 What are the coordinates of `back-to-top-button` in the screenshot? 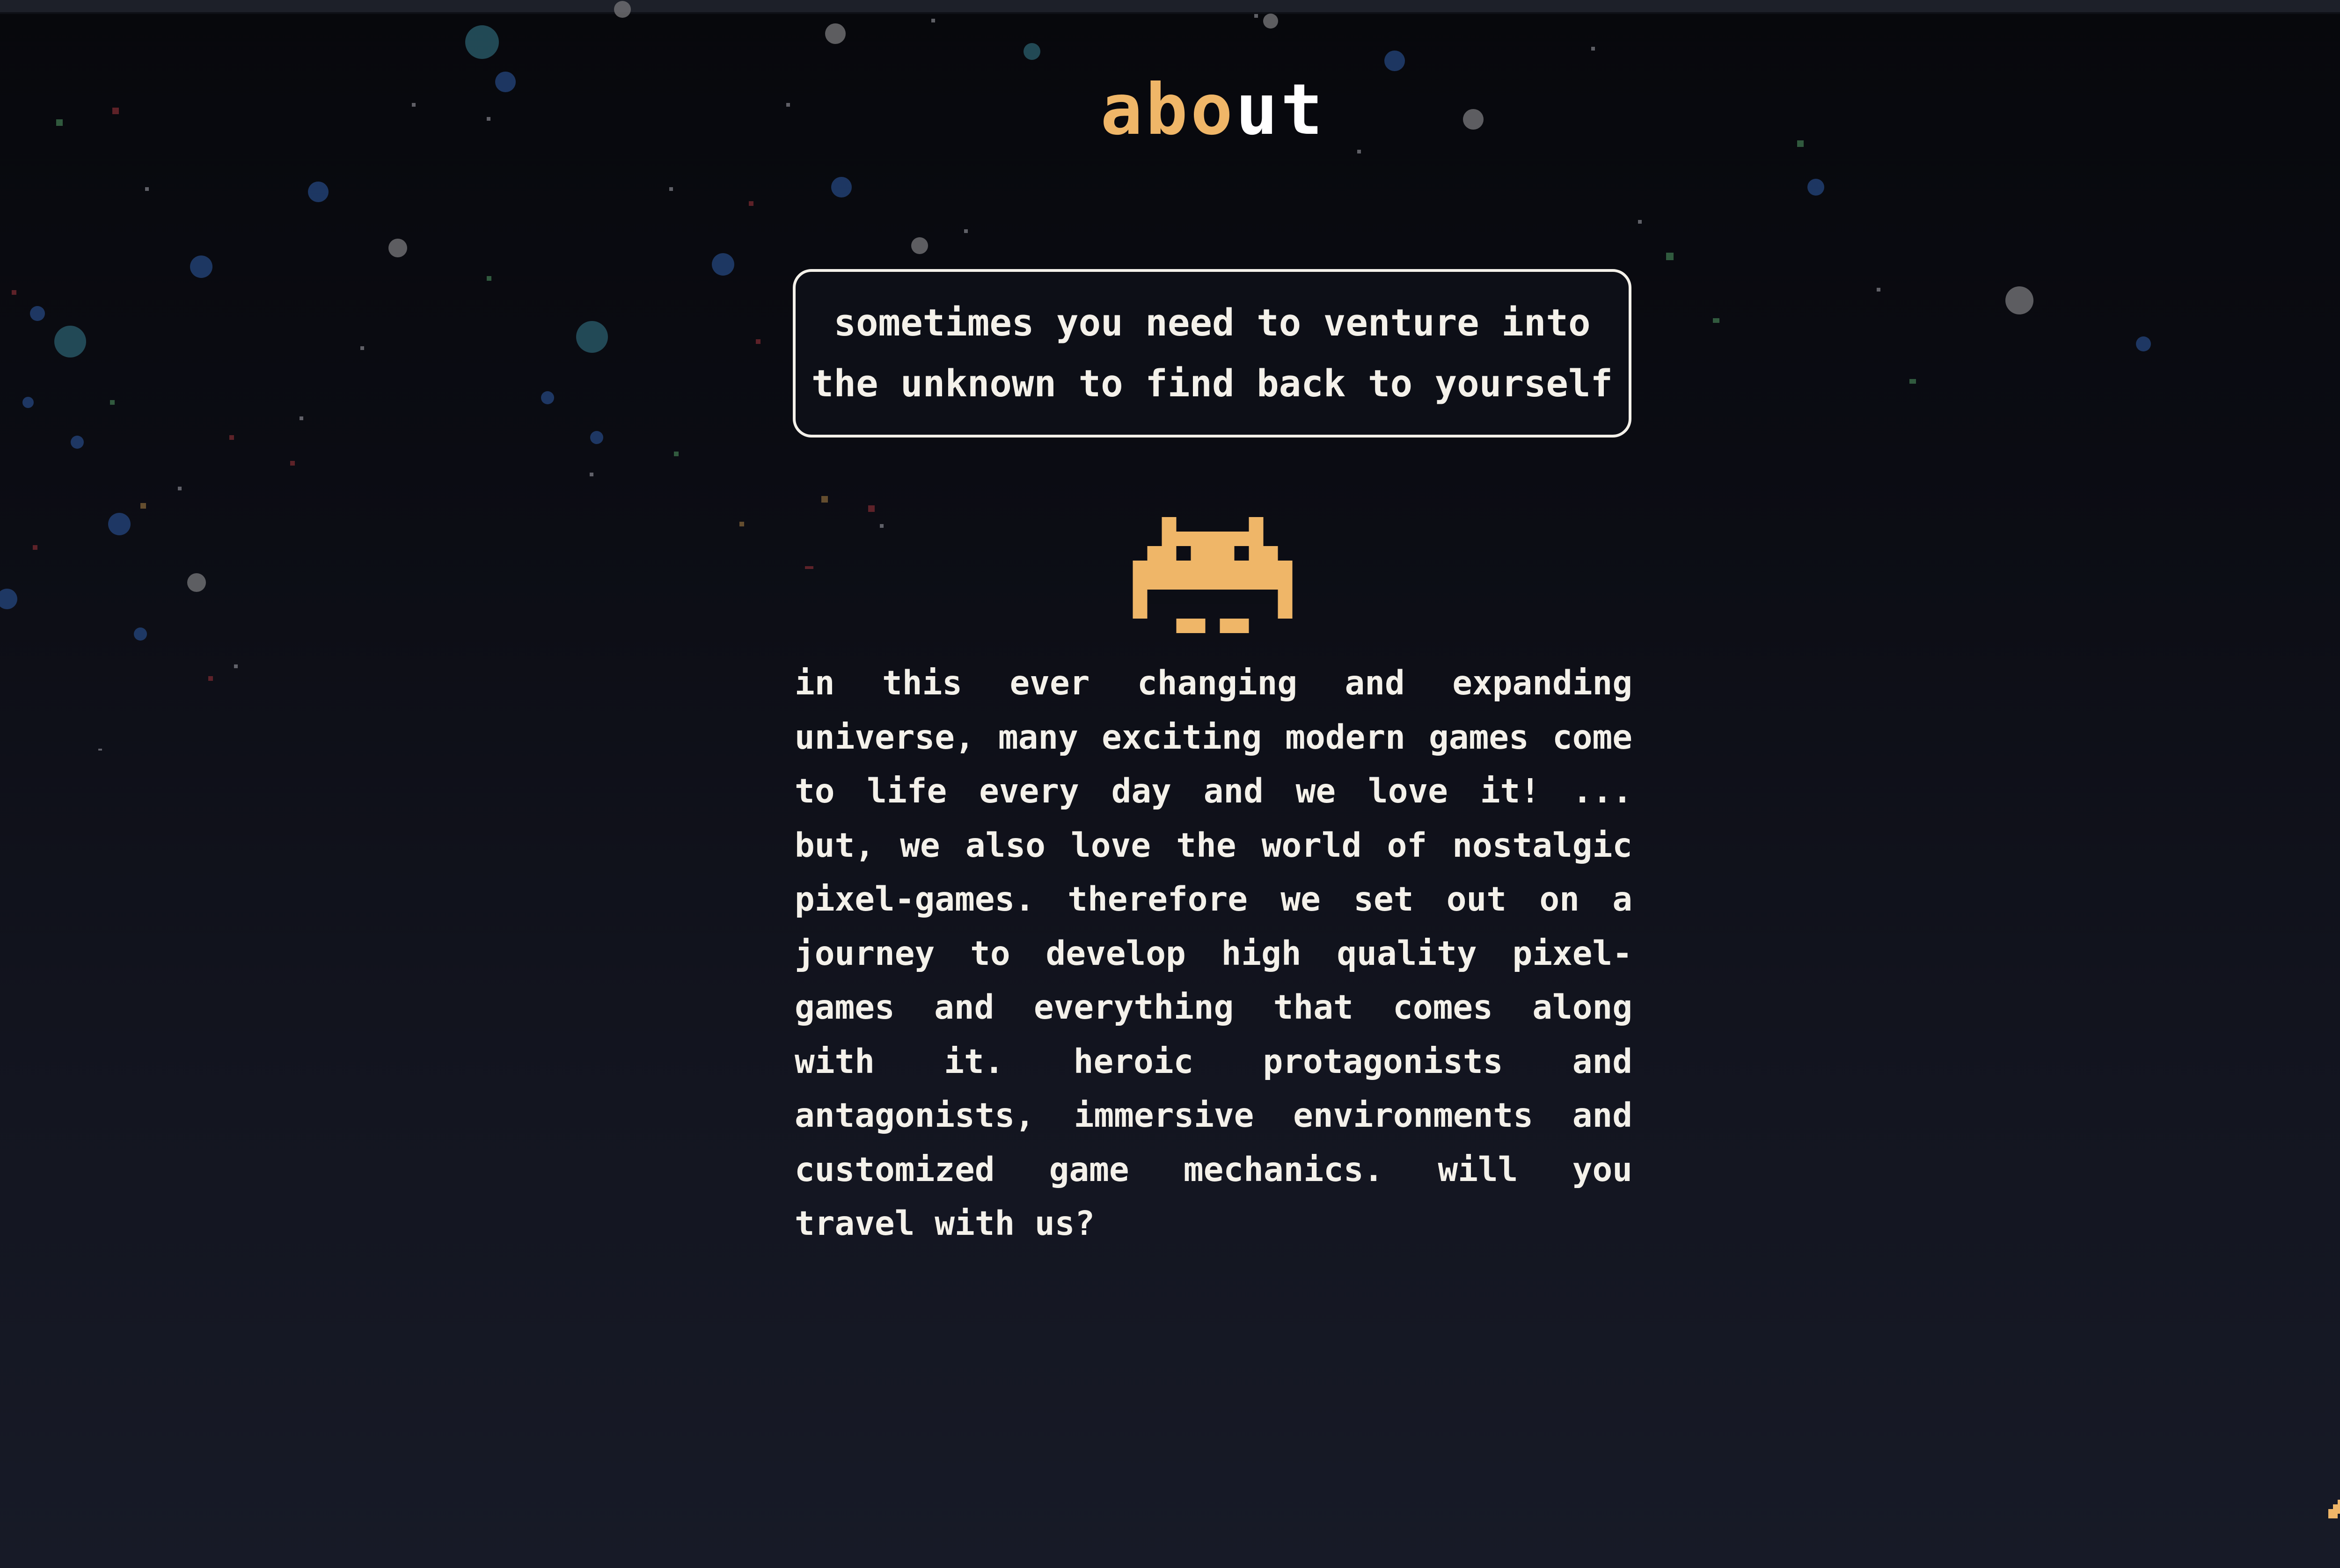 It's located at (2334, 1509).